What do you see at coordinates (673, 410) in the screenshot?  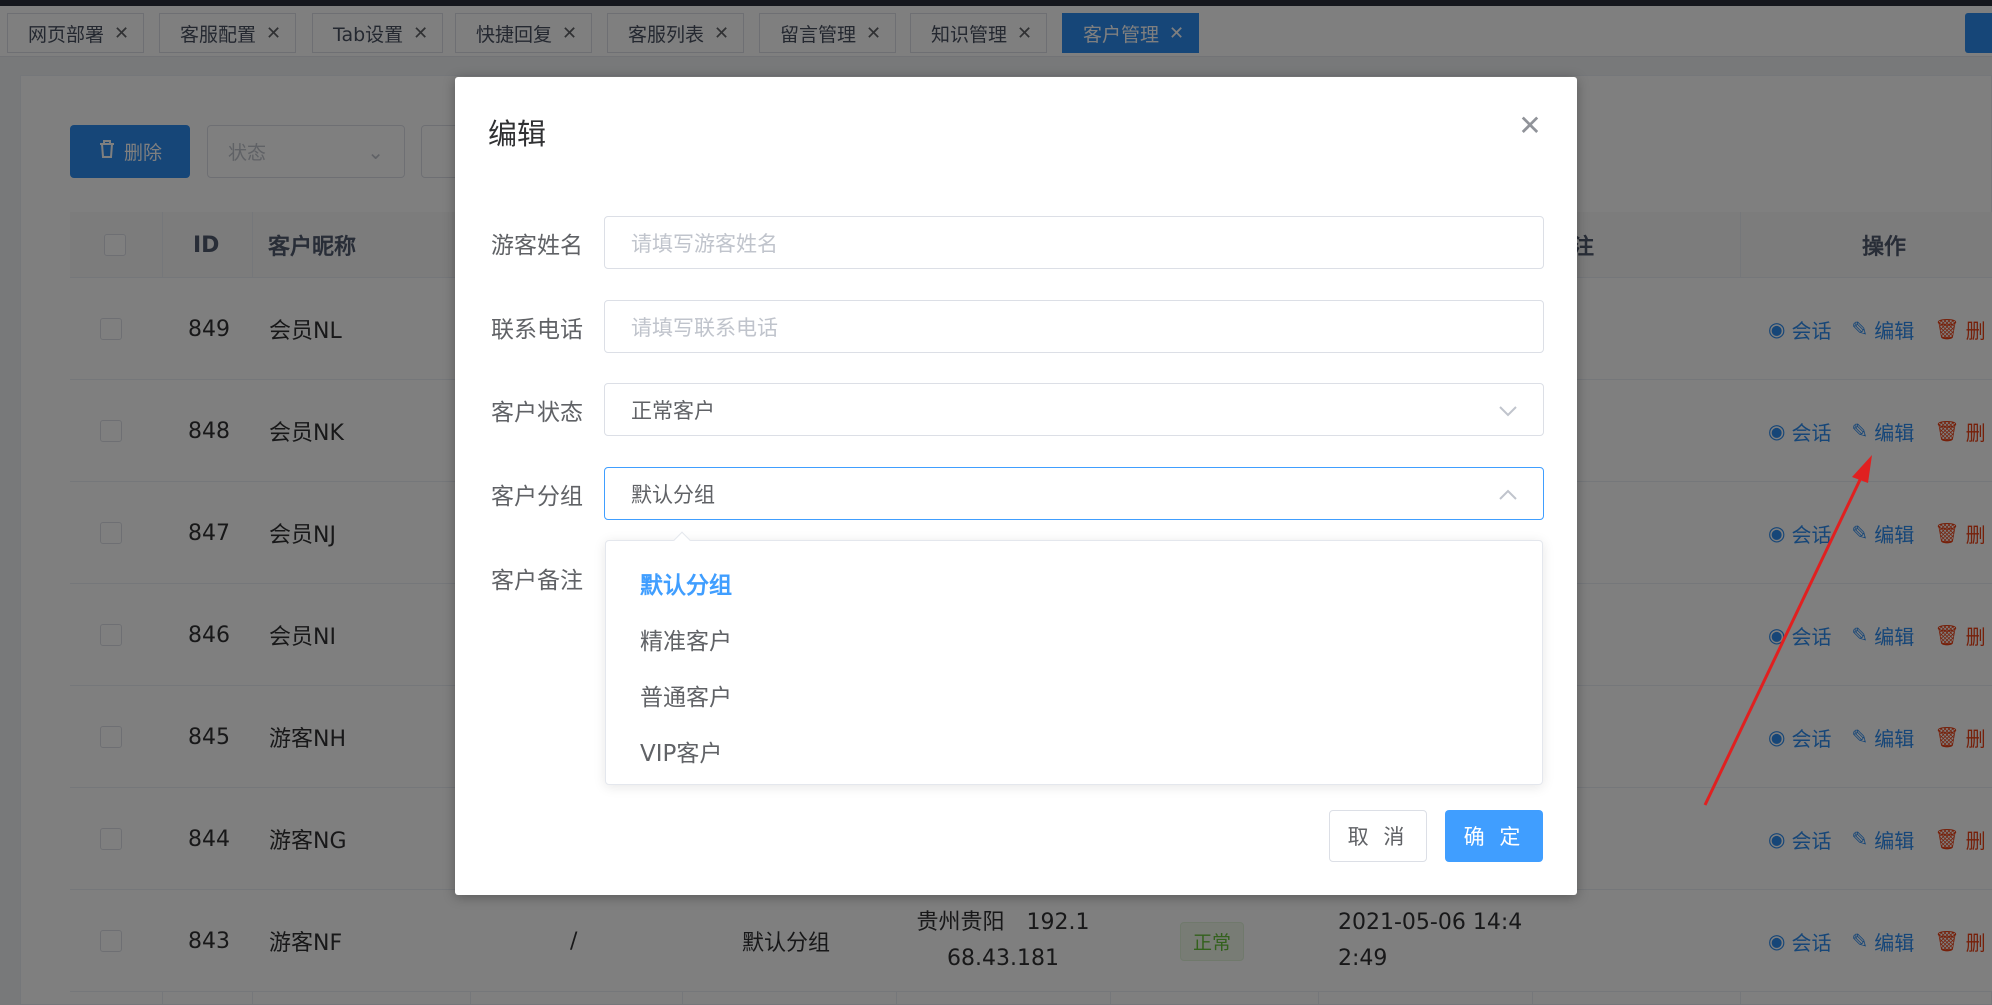 I see `status-value: 正常客户` at bounding box center [673, 410].